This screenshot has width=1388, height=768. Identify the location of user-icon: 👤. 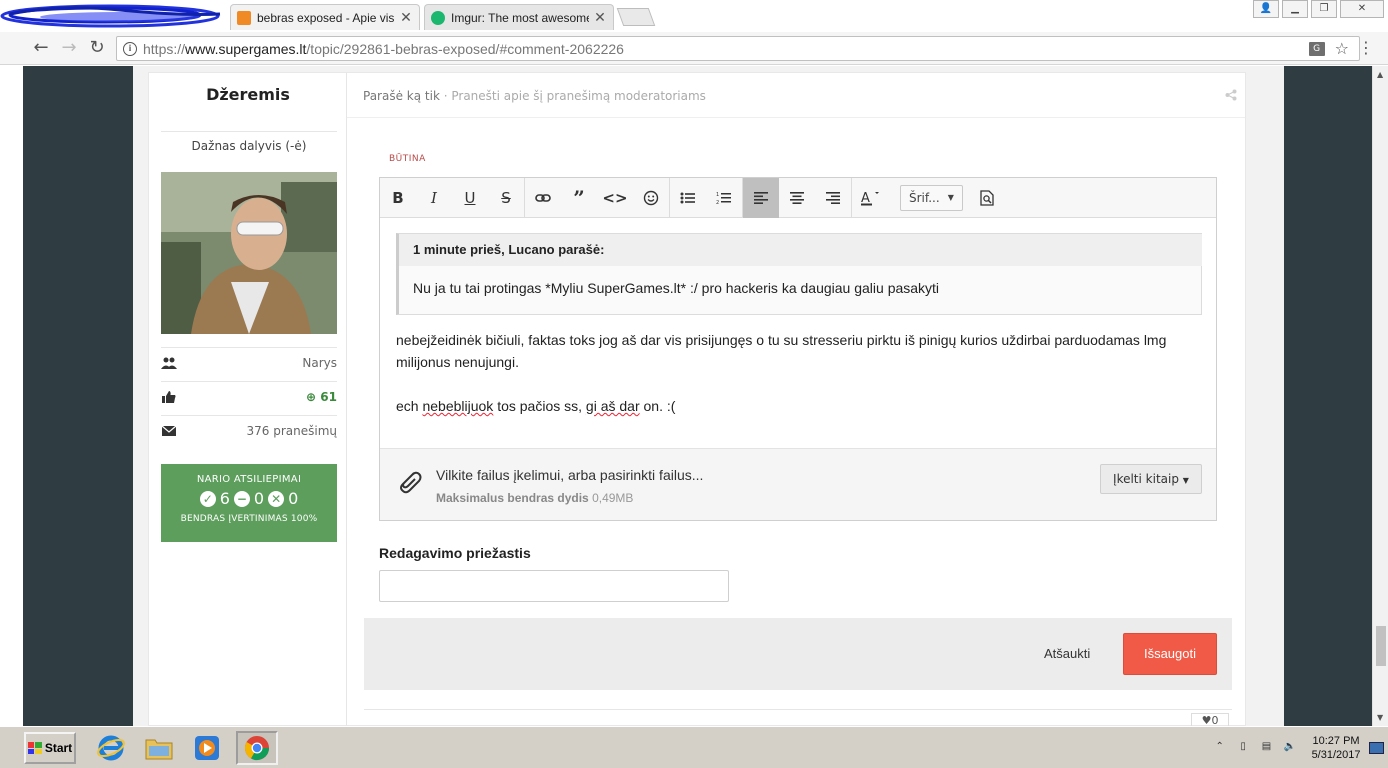
(1266, 9).